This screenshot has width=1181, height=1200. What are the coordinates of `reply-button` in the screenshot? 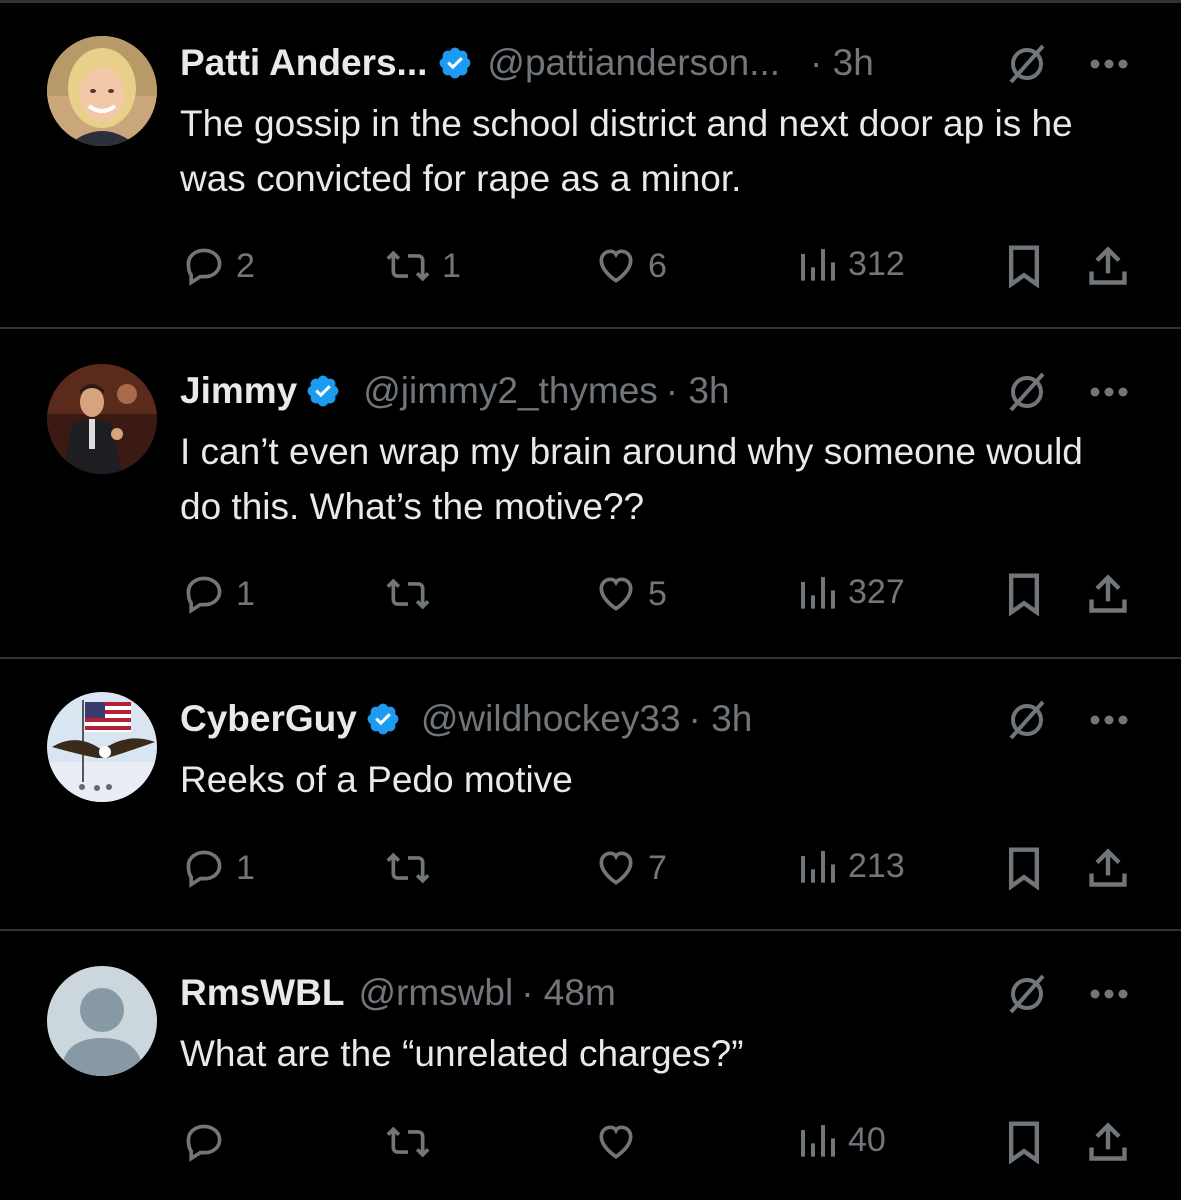 It's located at (209, 1142).